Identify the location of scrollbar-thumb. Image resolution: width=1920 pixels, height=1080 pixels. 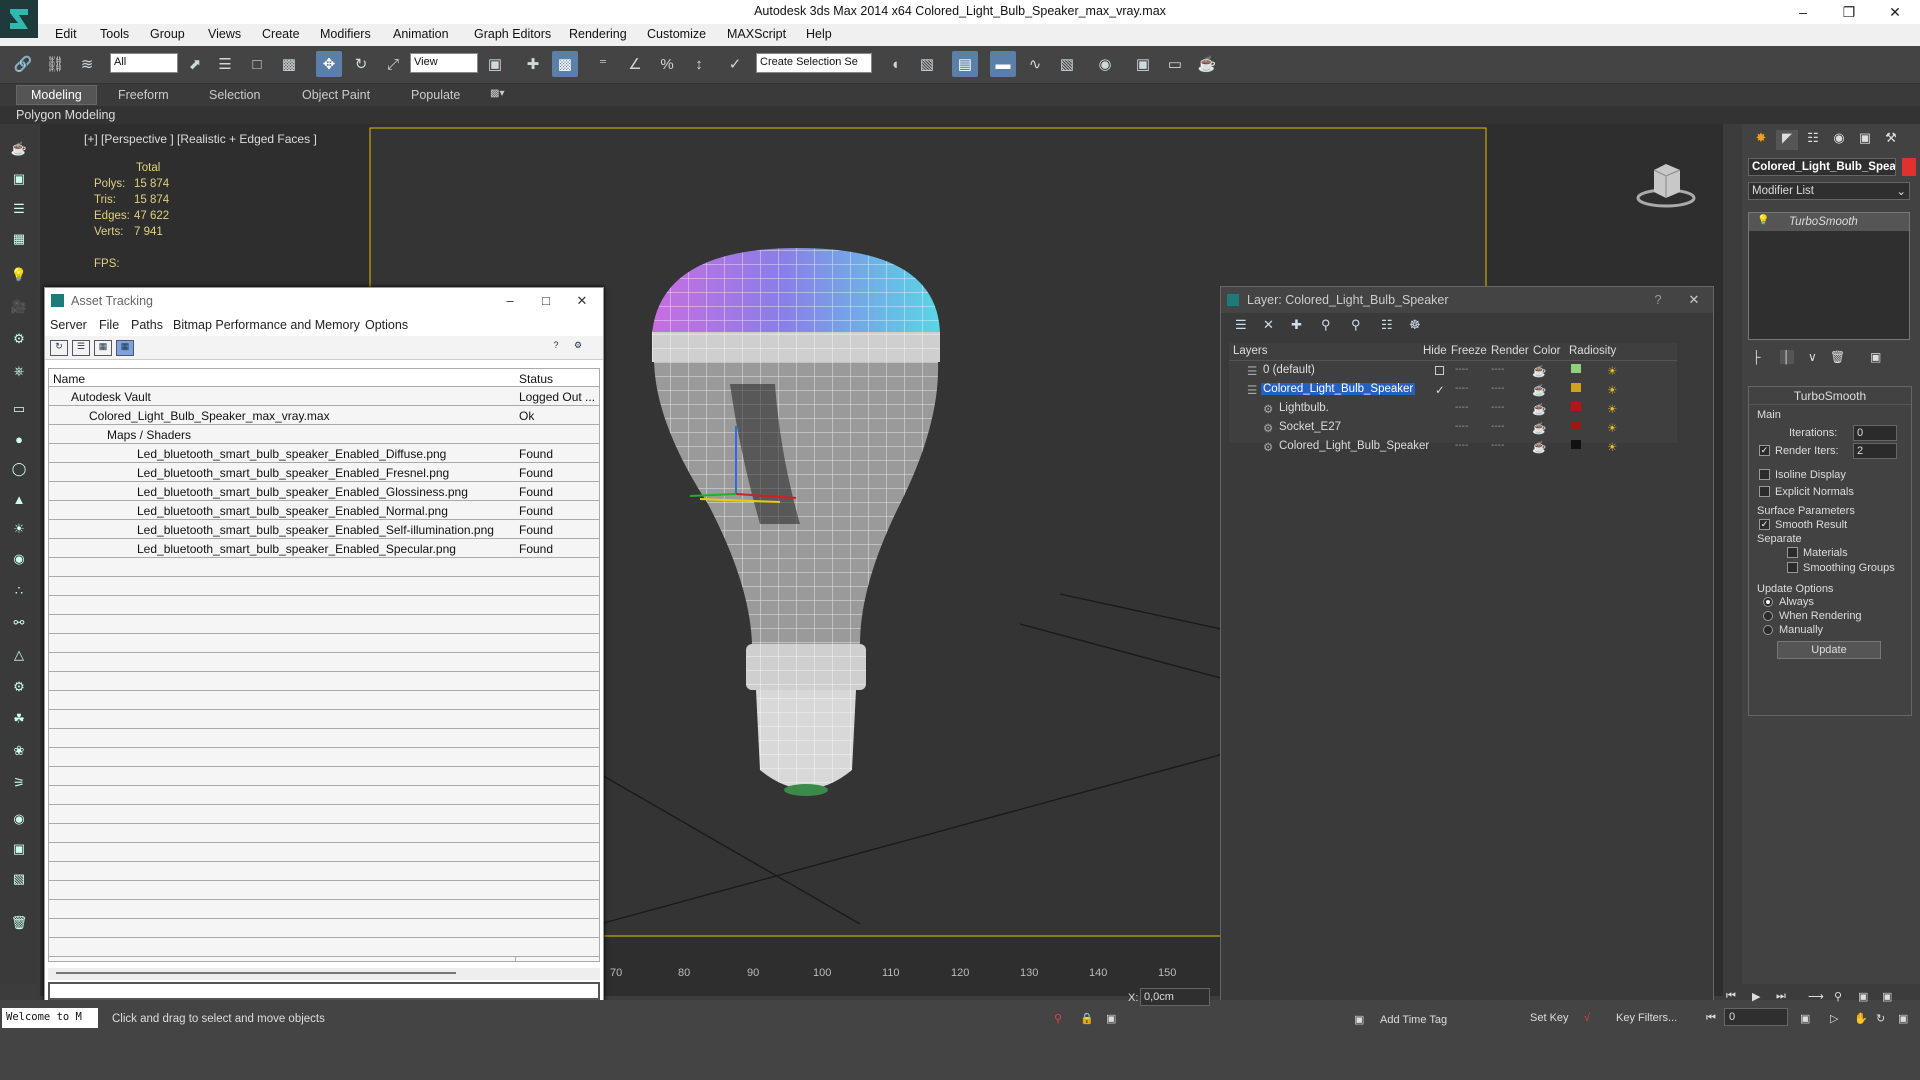
(256, 973).